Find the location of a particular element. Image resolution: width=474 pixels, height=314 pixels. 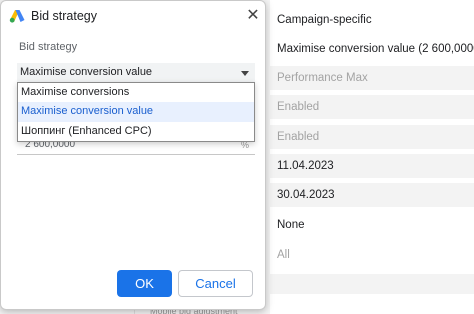

dialog-title: Bid strategy is located at coordinates (64, 16).